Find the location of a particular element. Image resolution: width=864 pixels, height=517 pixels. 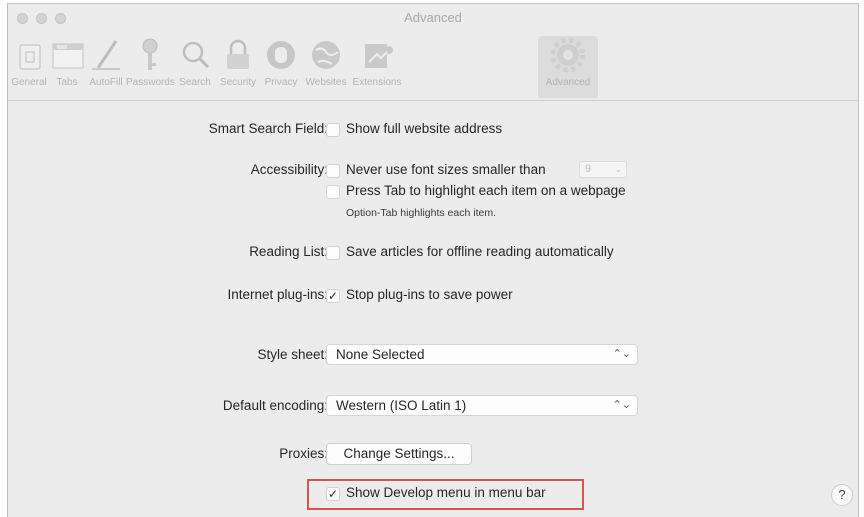

key-icon is located at coordinates (150, 54).